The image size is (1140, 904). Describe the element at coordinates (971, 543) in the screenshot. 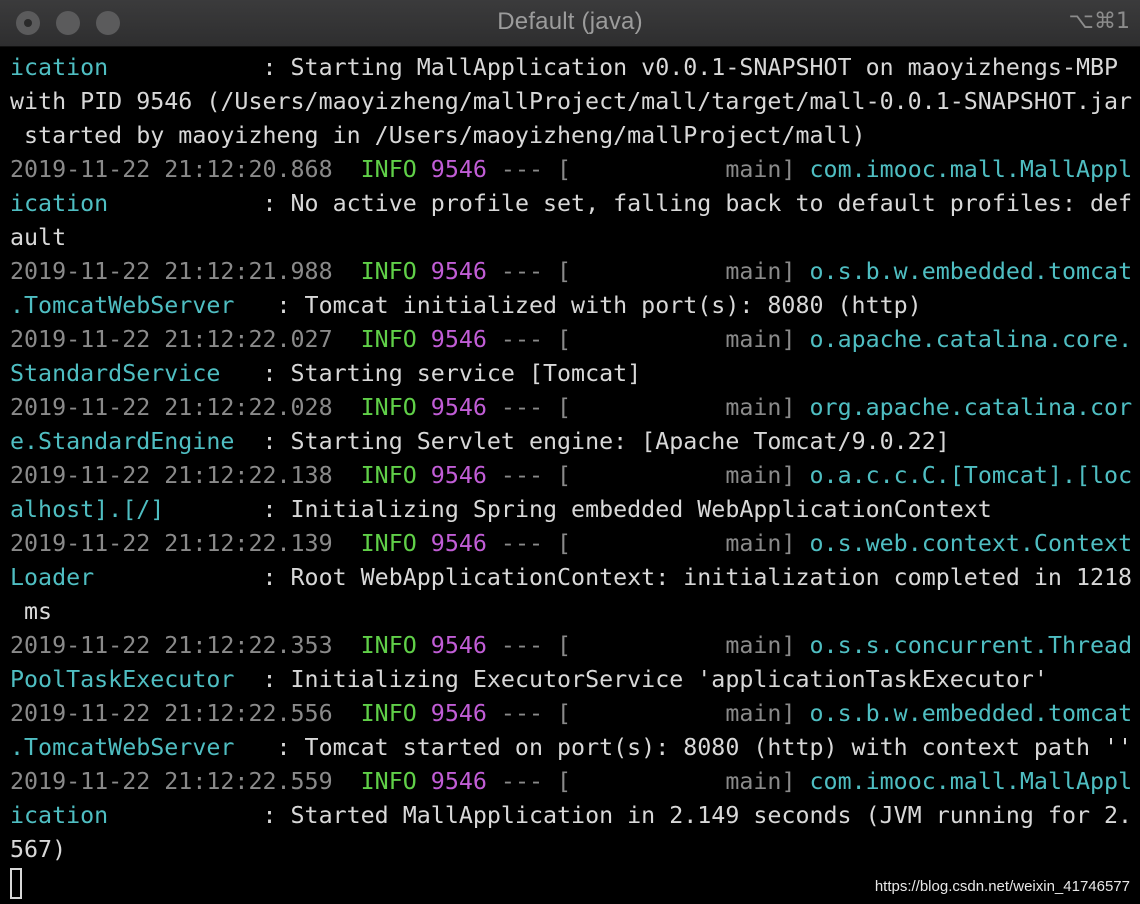

I see `log-logger-name: o.s.web.context.Context` at that location.